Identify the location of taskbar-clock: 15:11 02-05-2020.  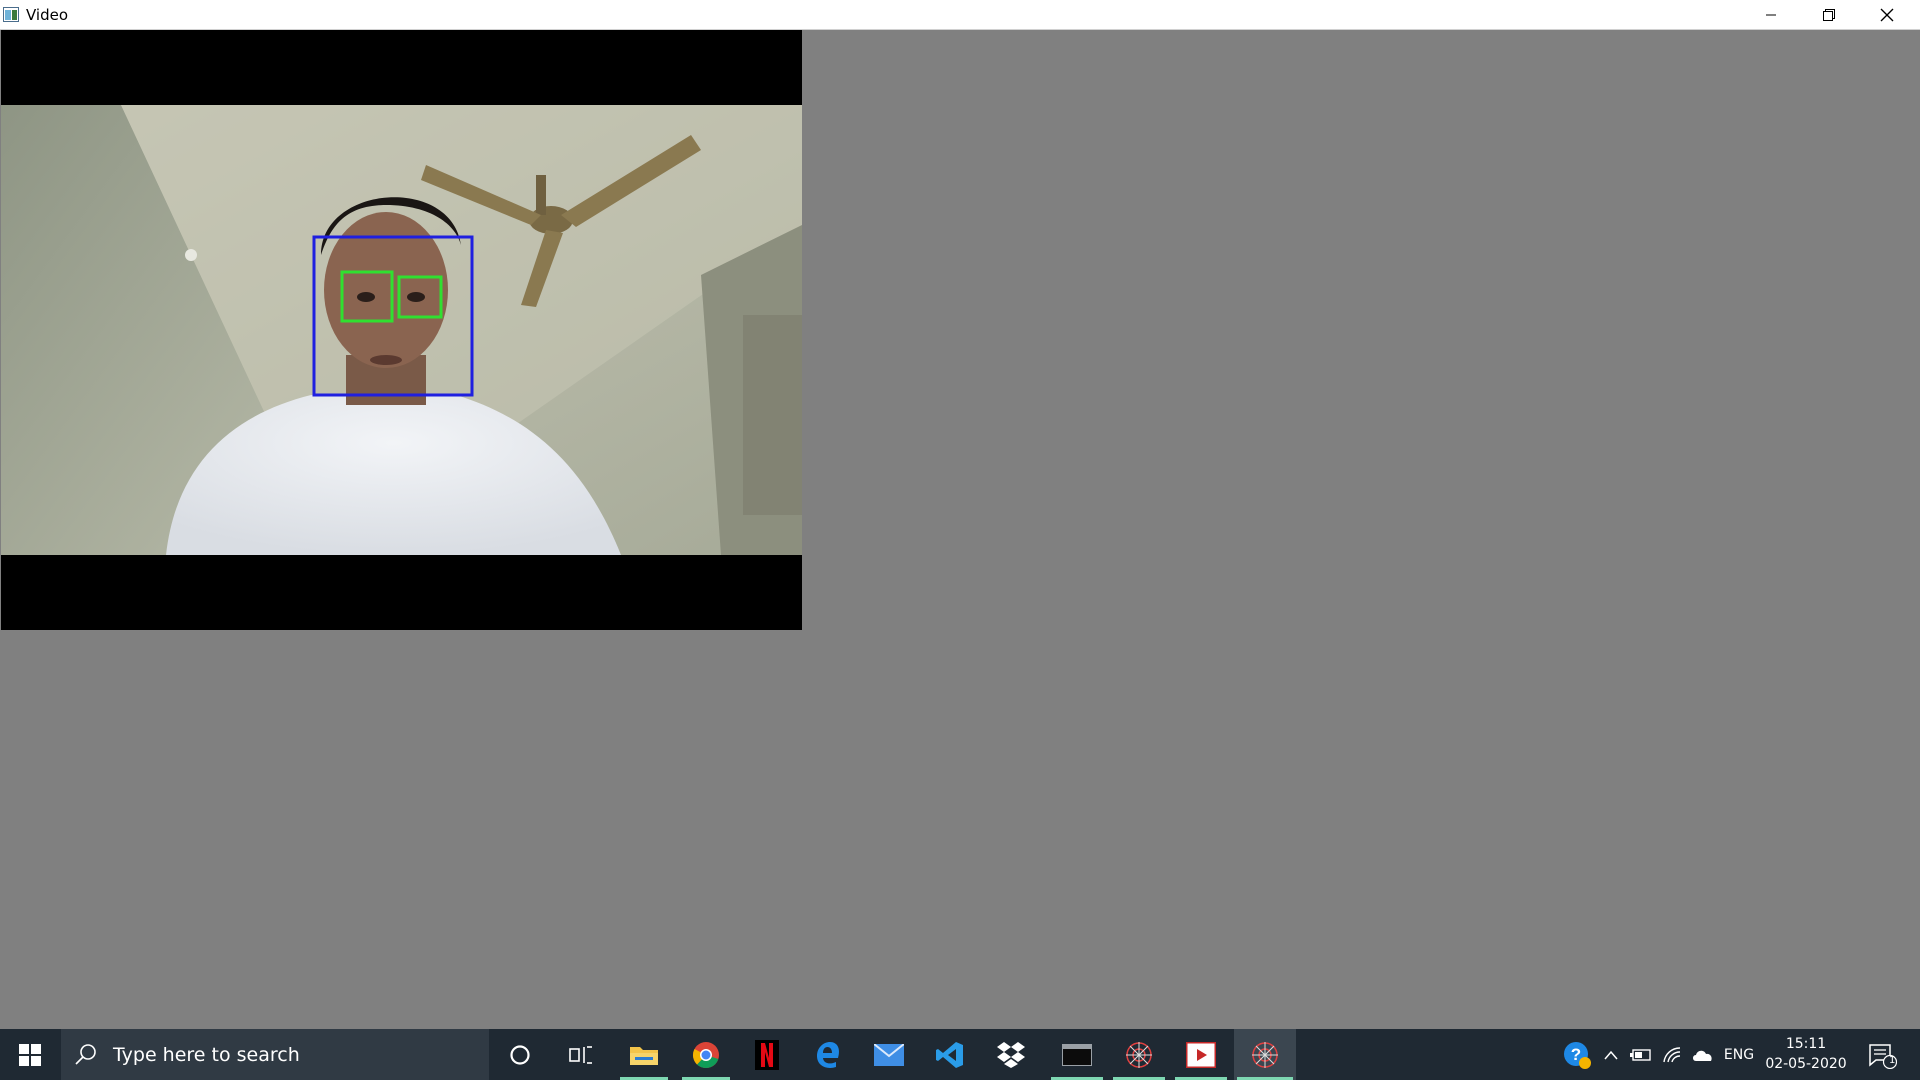
(1806, 1054).